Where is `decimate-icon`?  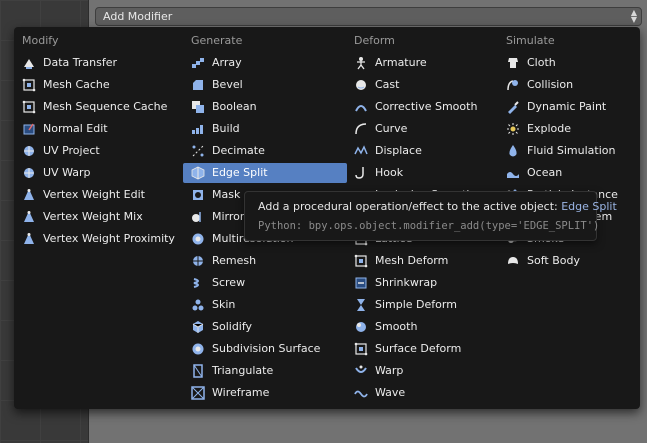
decimate-icon is located at coordinates (198, 151).